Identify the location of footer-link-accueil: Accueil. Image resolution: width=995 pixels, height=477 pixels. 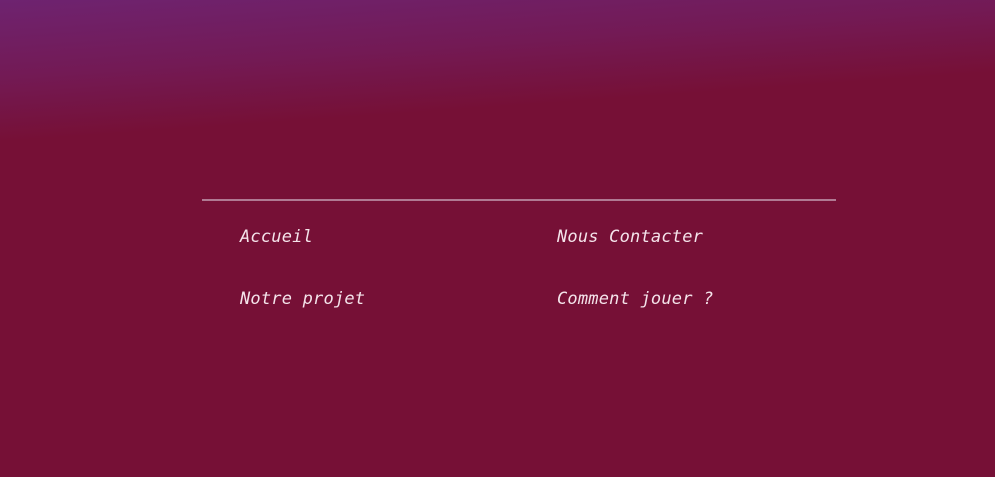
(276, 237).